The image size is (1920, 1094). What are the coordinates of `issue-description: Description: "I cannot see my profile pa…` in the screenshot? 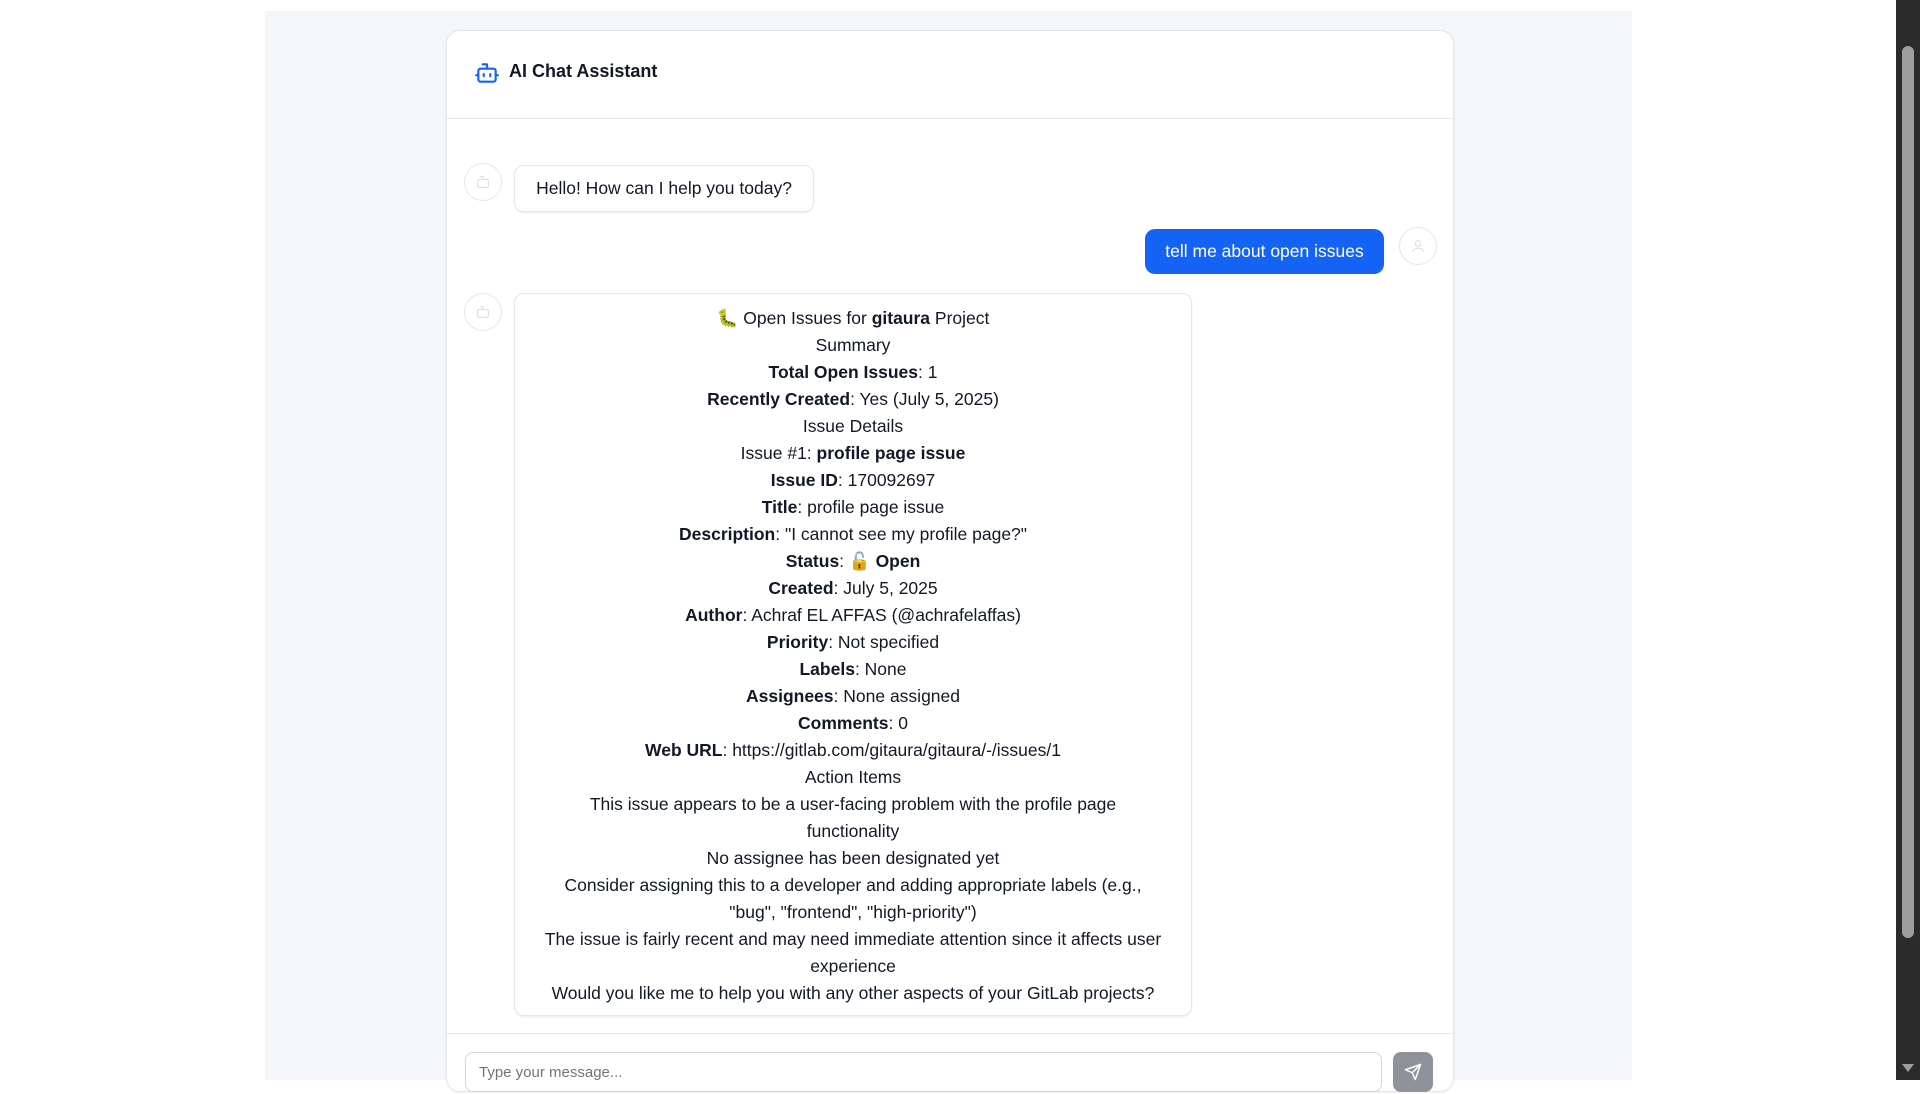 It's located at (852, 534).